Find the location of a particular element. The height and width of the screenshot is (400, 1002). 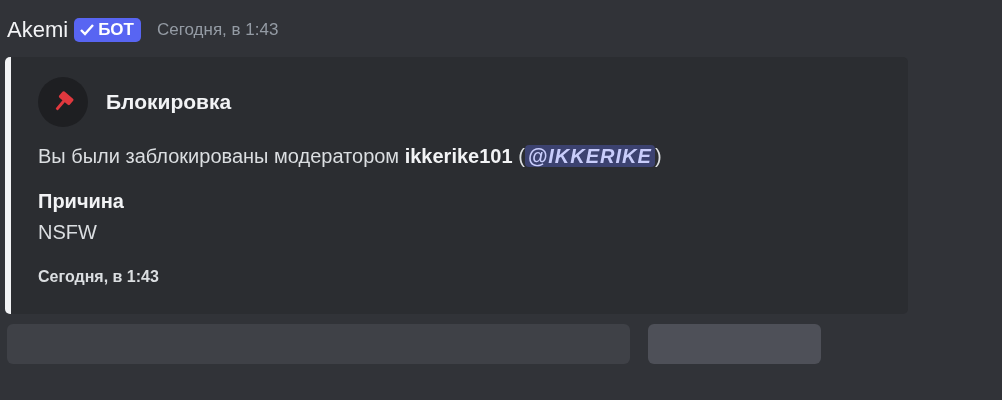

ban-message: Вы были заблокированы модератором ikkerike101 (@IKKERIKE) is located at coordinates (350, 156).